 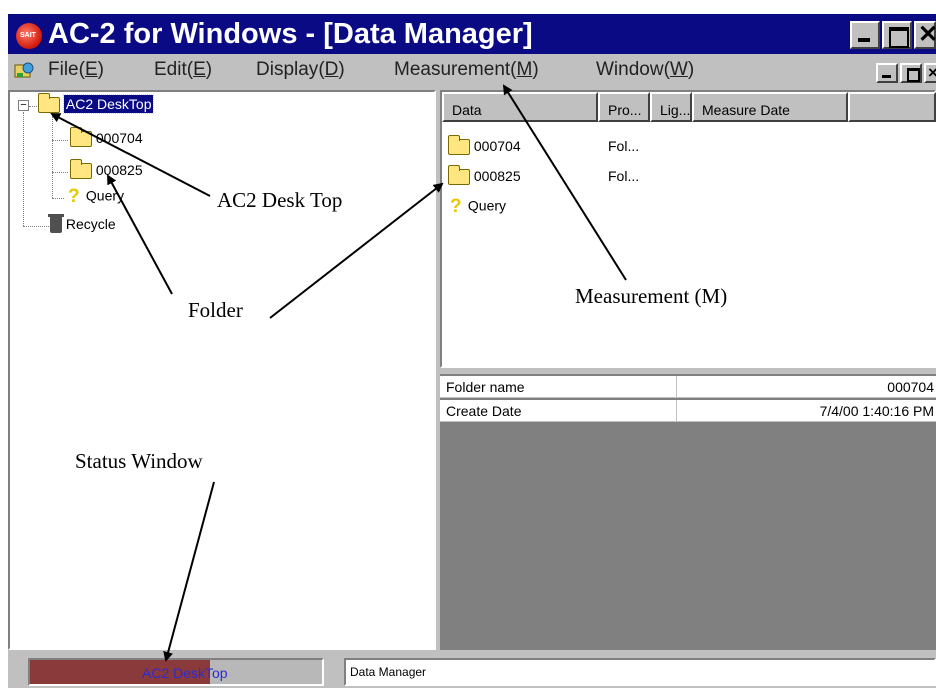 What do you see at coordinates (485, 387) in the screenshot?
I see `property-key: Folder name` at bounding box center [485, 387].